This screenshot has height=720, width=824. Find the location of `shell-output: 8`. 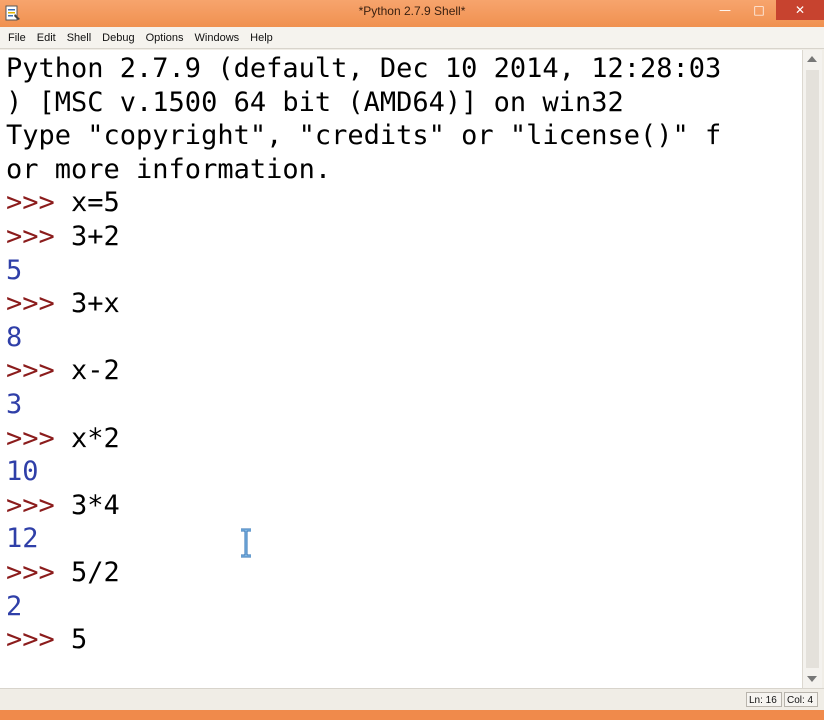

shell-output: 8 is located at coordinates (14, 337).